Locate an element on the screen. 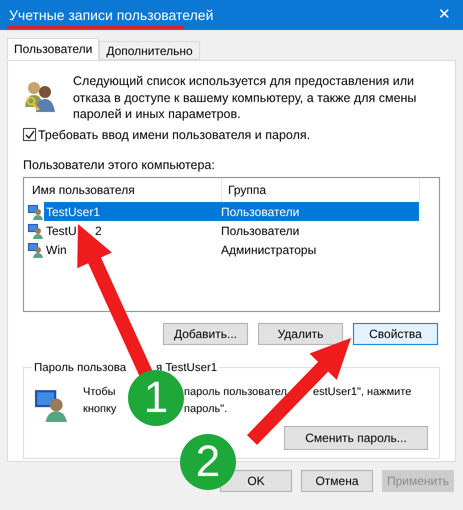  user-name: 2 is located at coordinates (98, 231).